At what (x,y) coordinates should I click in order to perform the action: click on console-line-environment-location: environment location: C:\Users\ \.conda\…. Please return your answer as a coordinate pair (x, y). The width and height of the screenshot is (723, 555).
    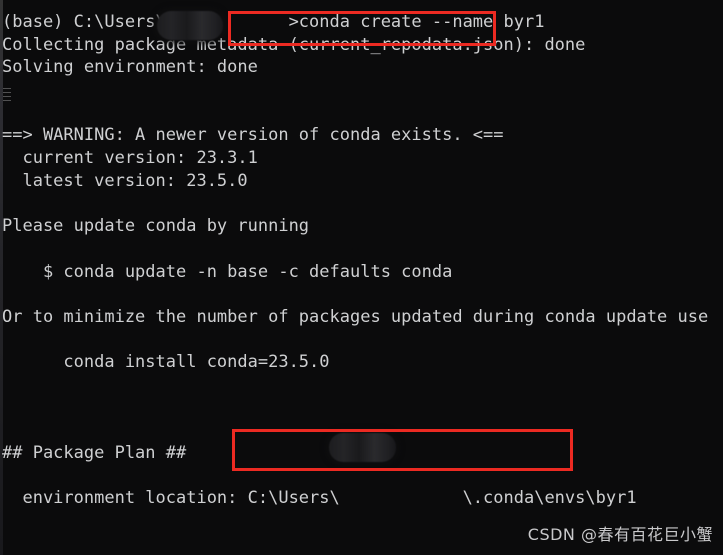
    Looking at the image, I should click on (319, 498).